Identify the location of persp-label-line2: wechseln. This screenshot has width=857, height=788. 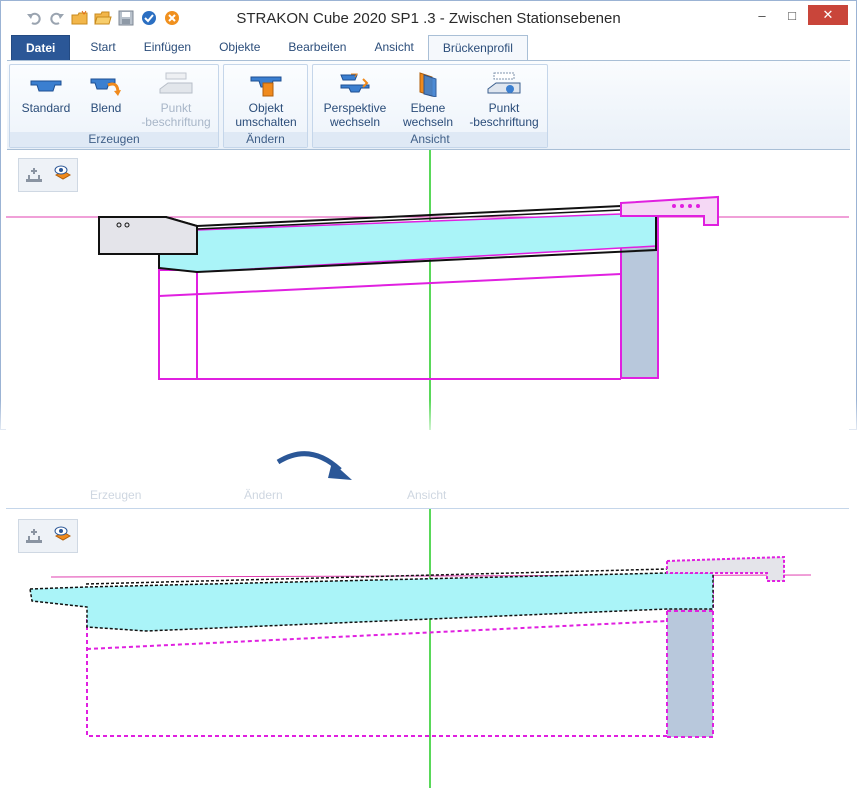
(355, 122).